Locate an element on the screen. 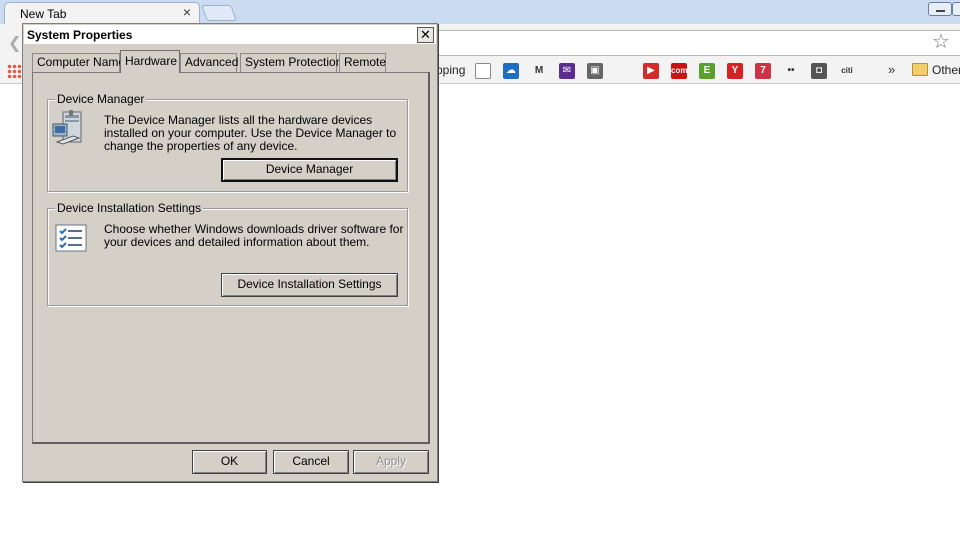  flickr-bookmark-icon: •• is located at coordinates (791, 71).